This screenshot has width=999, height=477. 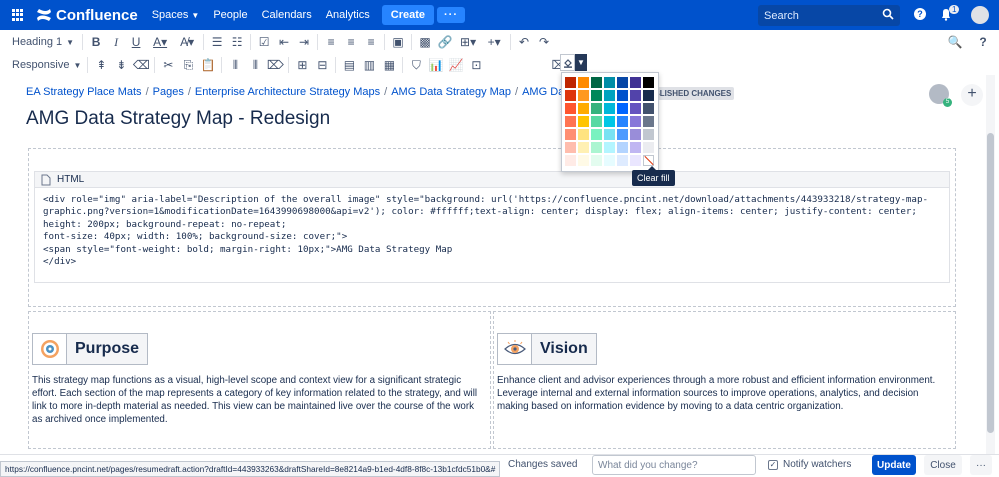 I want to click on copy-row-icon: ⎘, so click(x=188, y=65).